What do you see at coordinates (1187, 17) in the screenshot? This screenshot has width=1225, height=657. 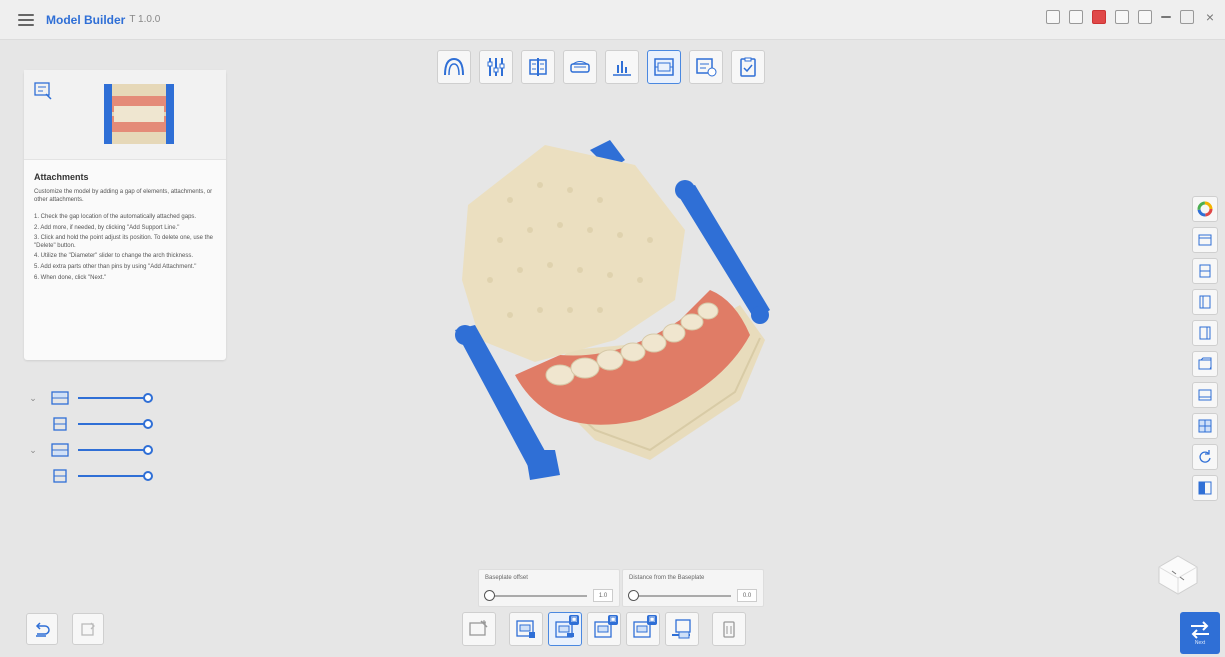 I see `maximize-icon` at bounding box center [1187, 17].